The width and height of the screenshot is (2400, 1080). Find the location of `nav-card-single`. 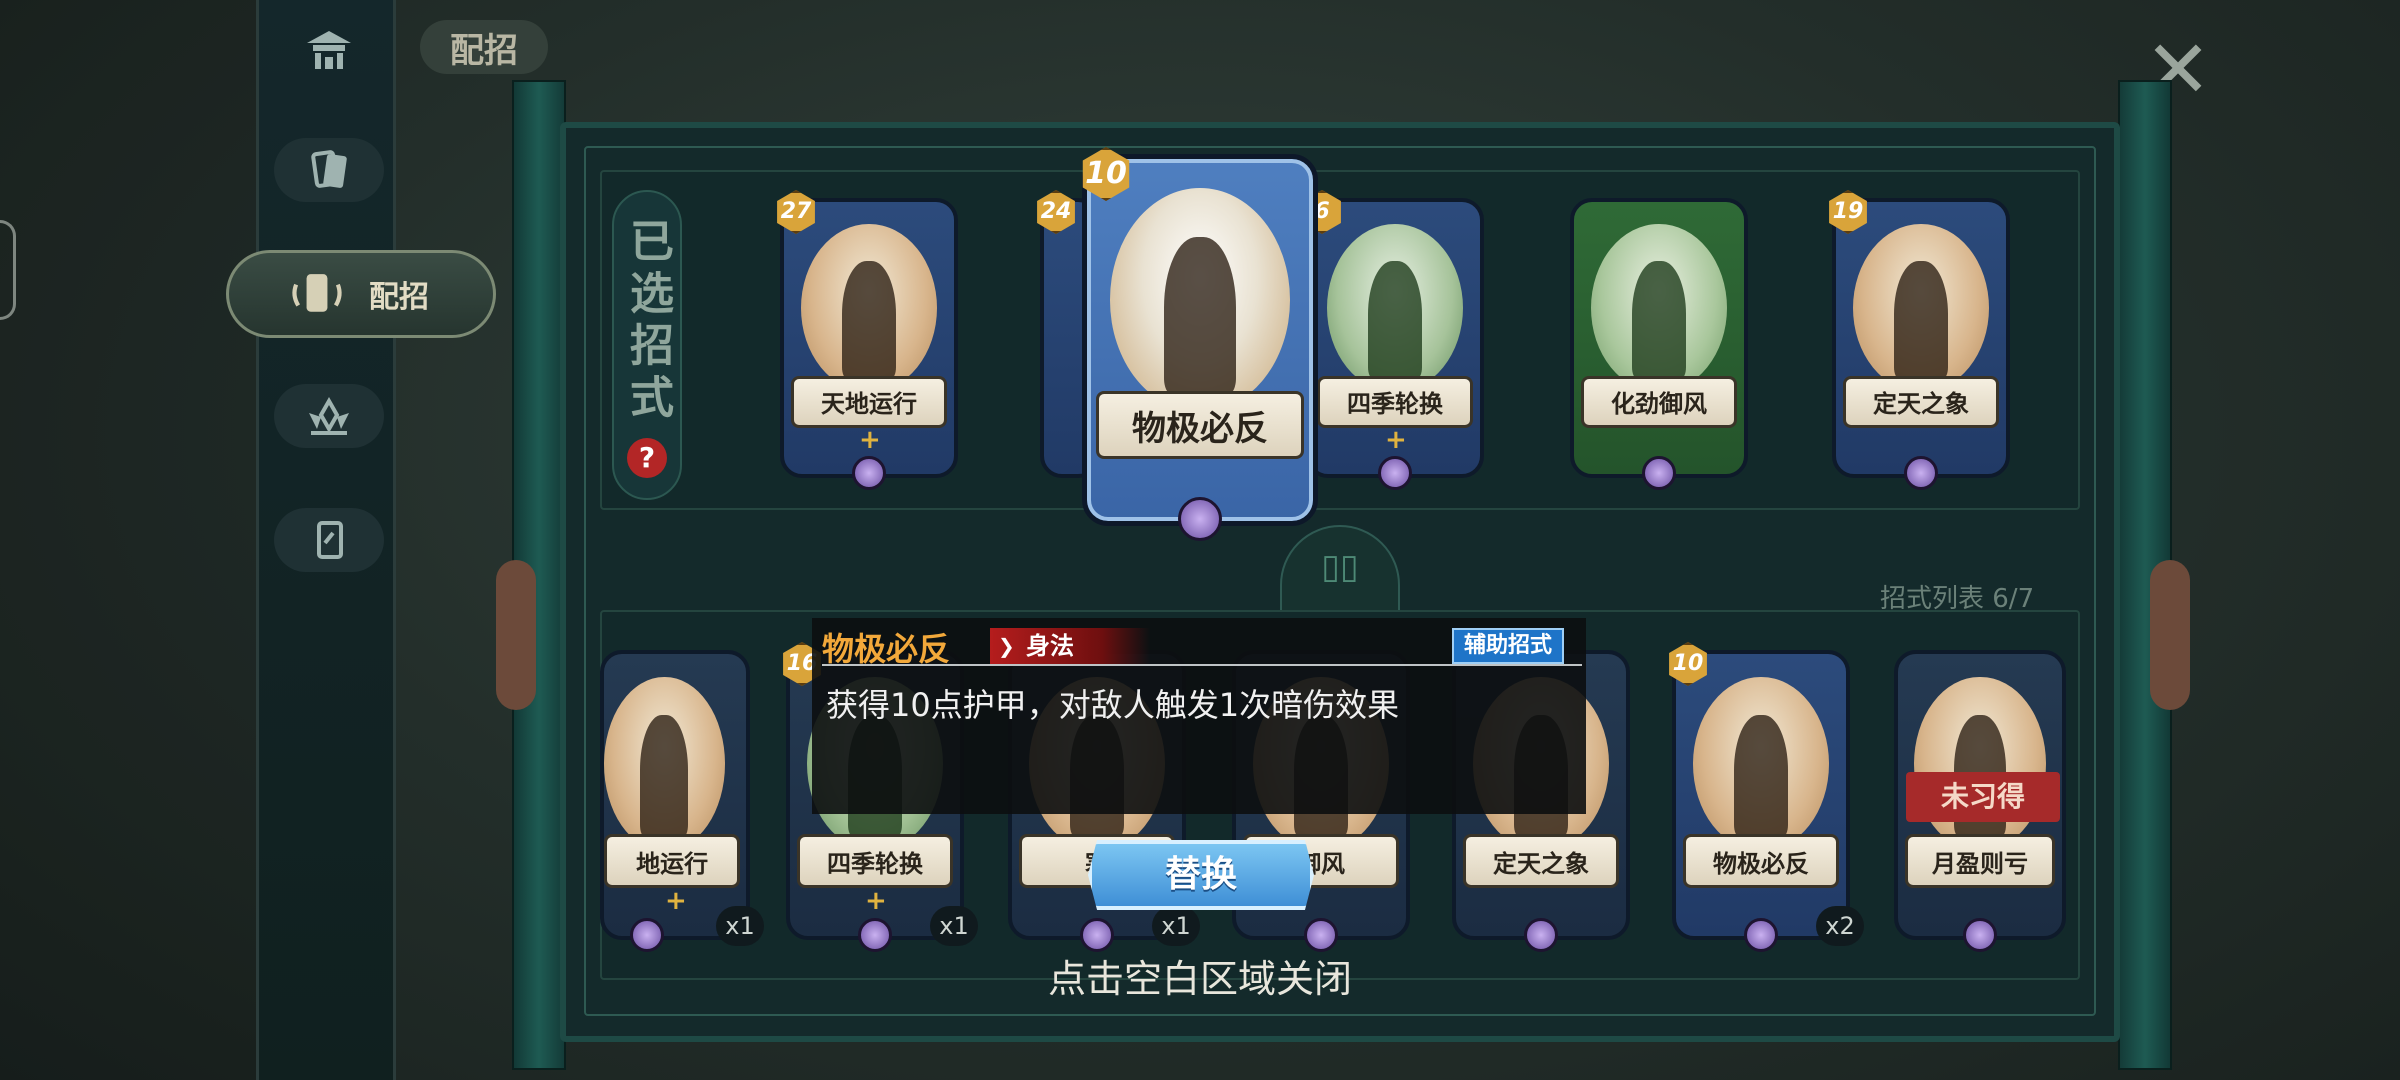

nav-card-single is located at coordinates (329, 540).